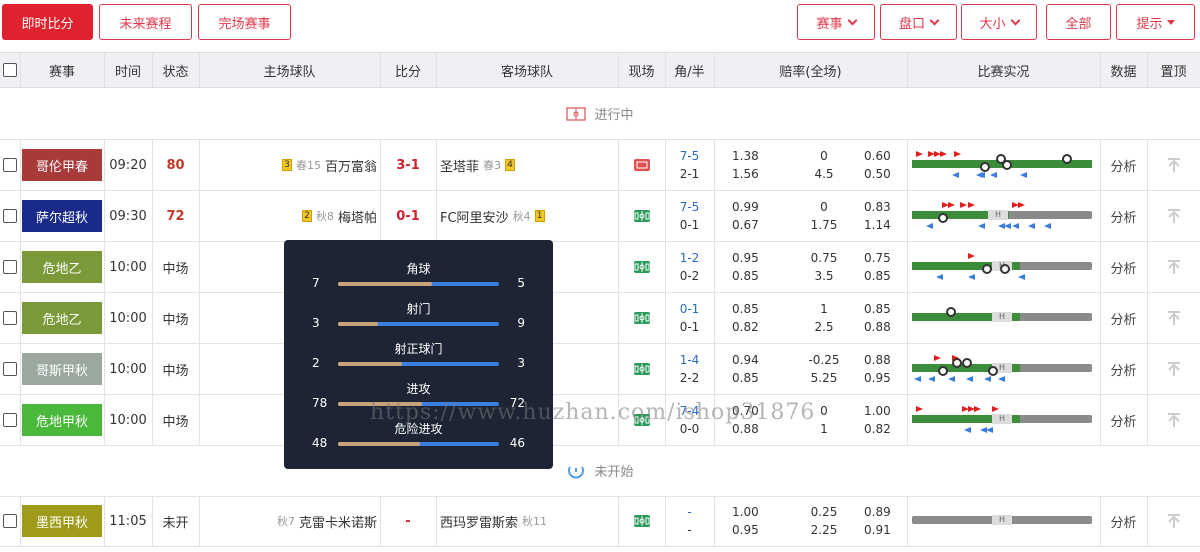 The image size is (1200, 552). I want to click on league-badge: 墨西甲秋, so click(62, 521).